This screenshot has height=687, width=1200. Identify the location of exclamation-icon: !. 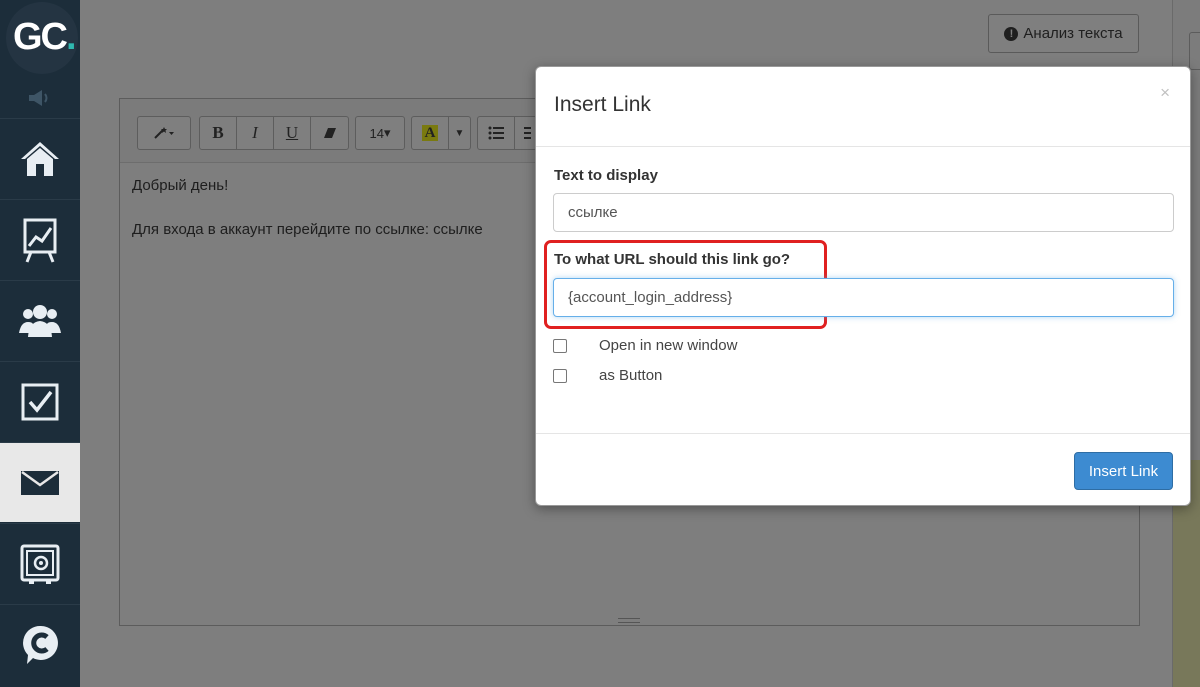
(1011, 33).